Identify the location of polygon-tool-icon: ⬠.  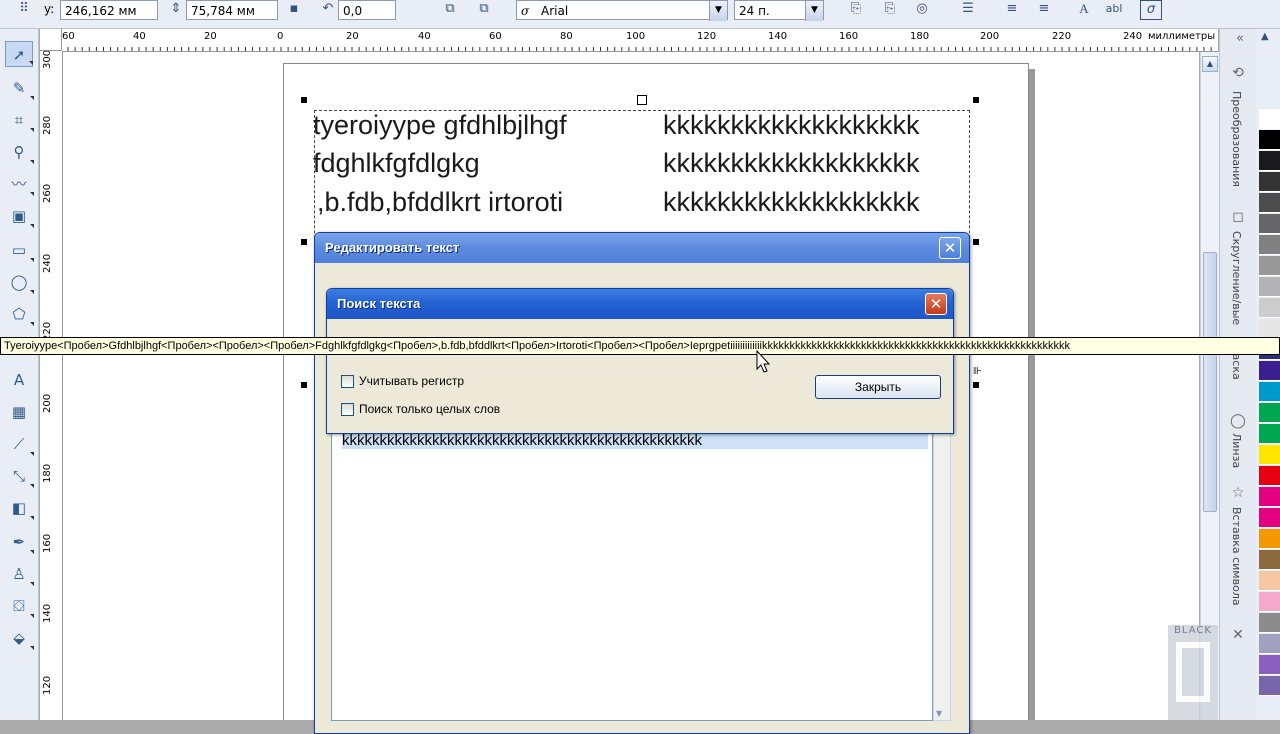
(19, 314).